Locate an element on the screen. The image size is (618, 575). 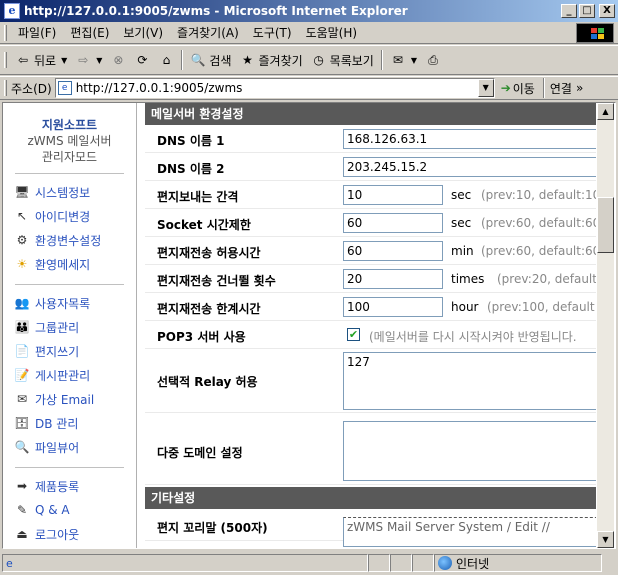
vertical-scrollbar: ▲ ▼ is located at coordinates (605, 325).